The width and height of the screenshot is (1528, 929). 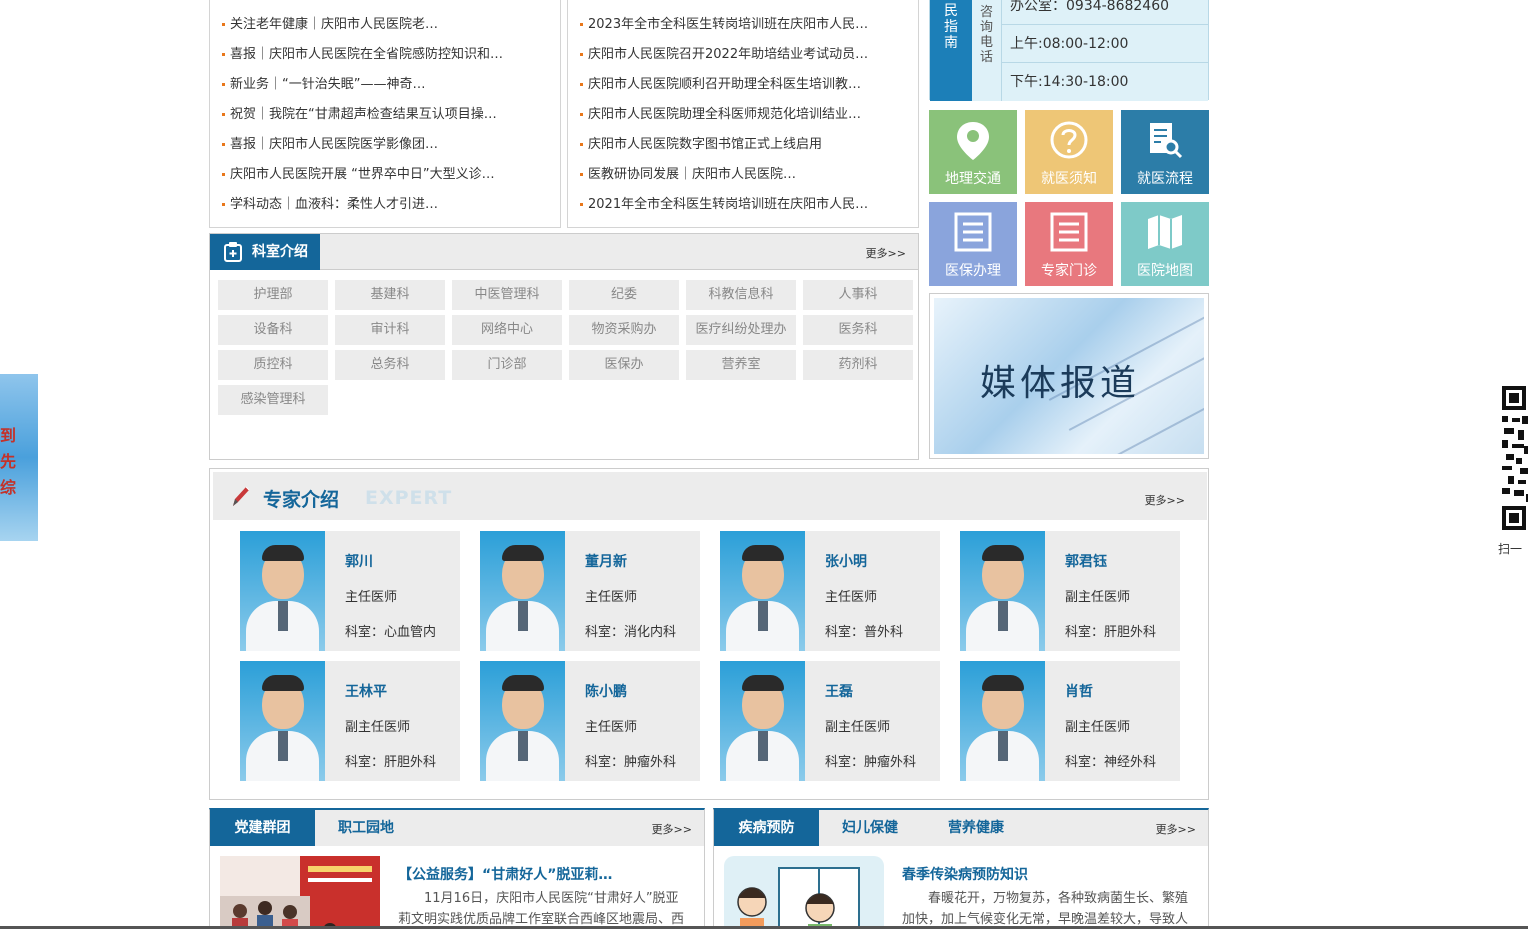 I want to click on department-item: 设备科, so click(x=273, y=330).